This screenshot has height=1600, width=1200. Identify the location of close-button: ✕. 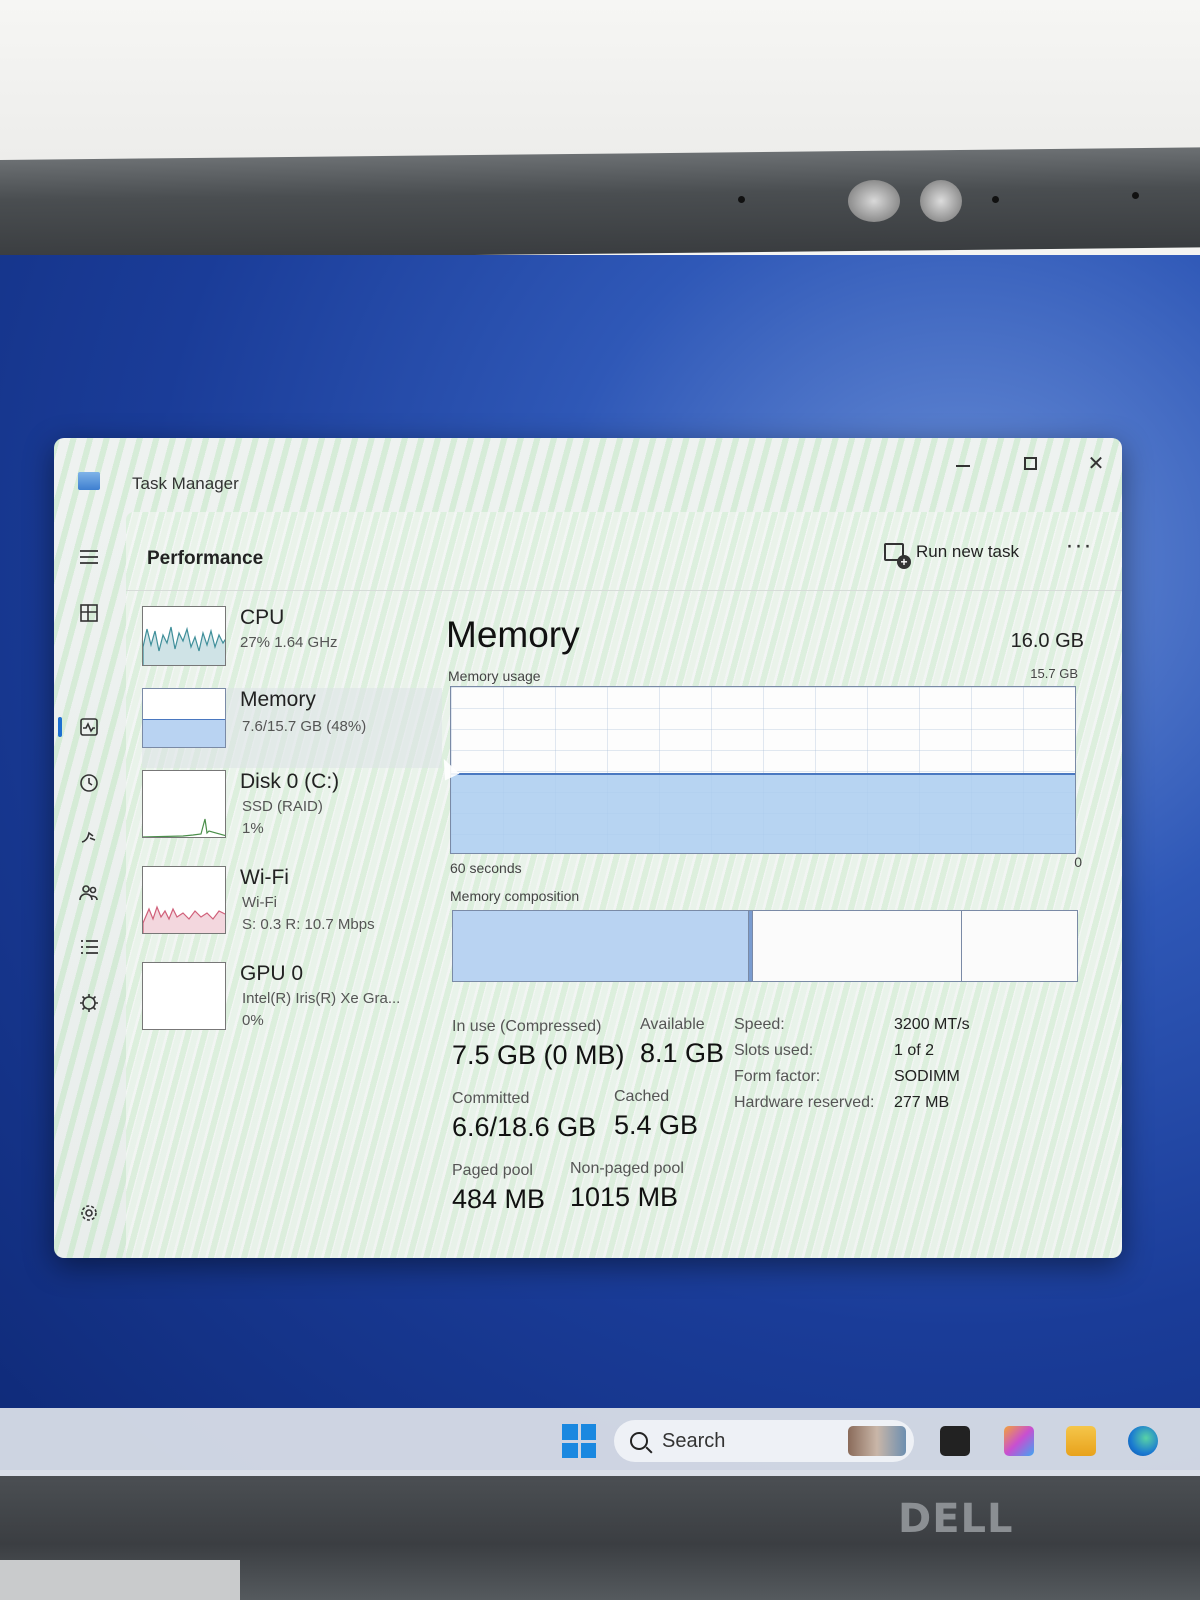
(1096, 463).